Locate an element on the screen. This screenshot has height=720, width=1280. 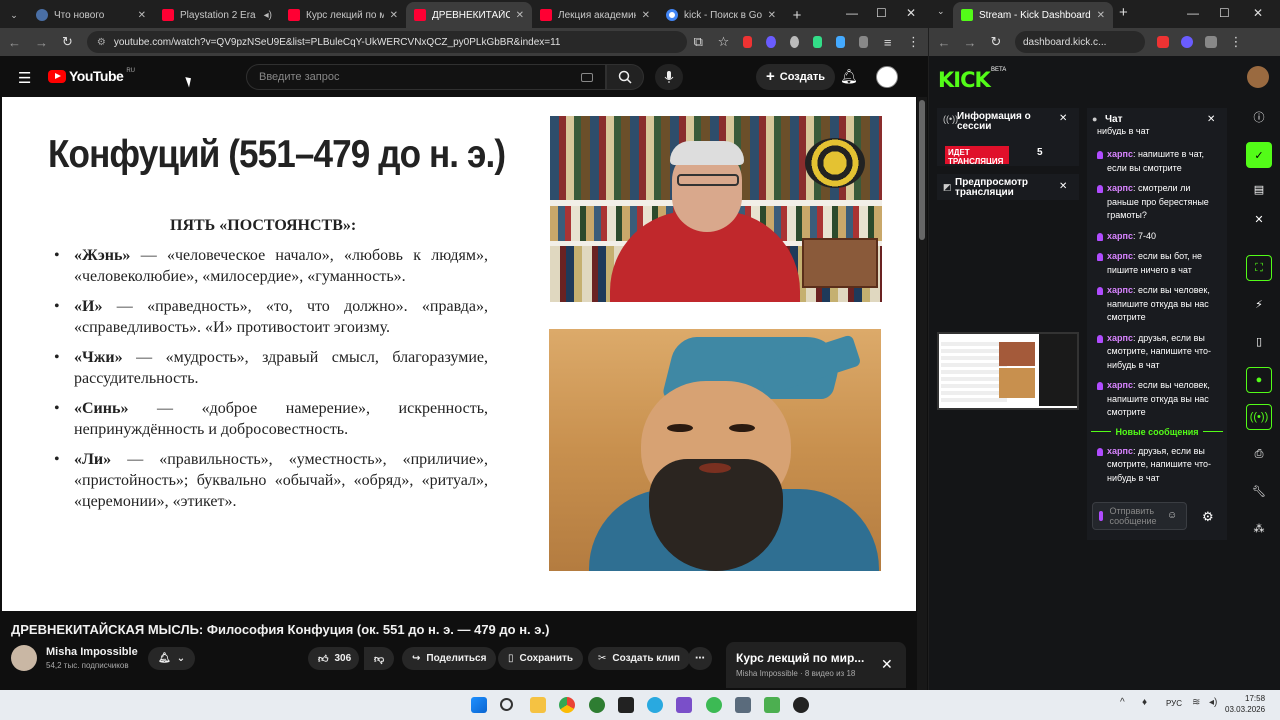
tab-lecture: Лекция академика Р ✕ is located at coordinates (595, 15).